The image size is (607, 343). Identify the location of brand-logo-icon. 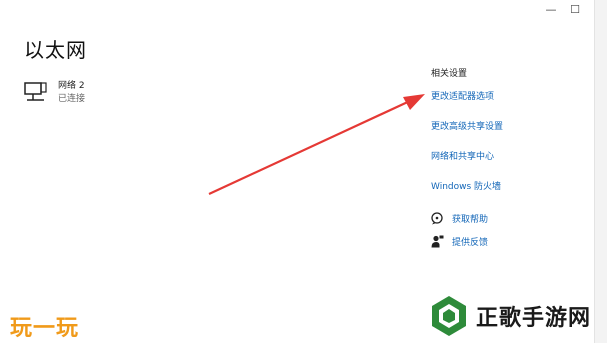
(449, 316).